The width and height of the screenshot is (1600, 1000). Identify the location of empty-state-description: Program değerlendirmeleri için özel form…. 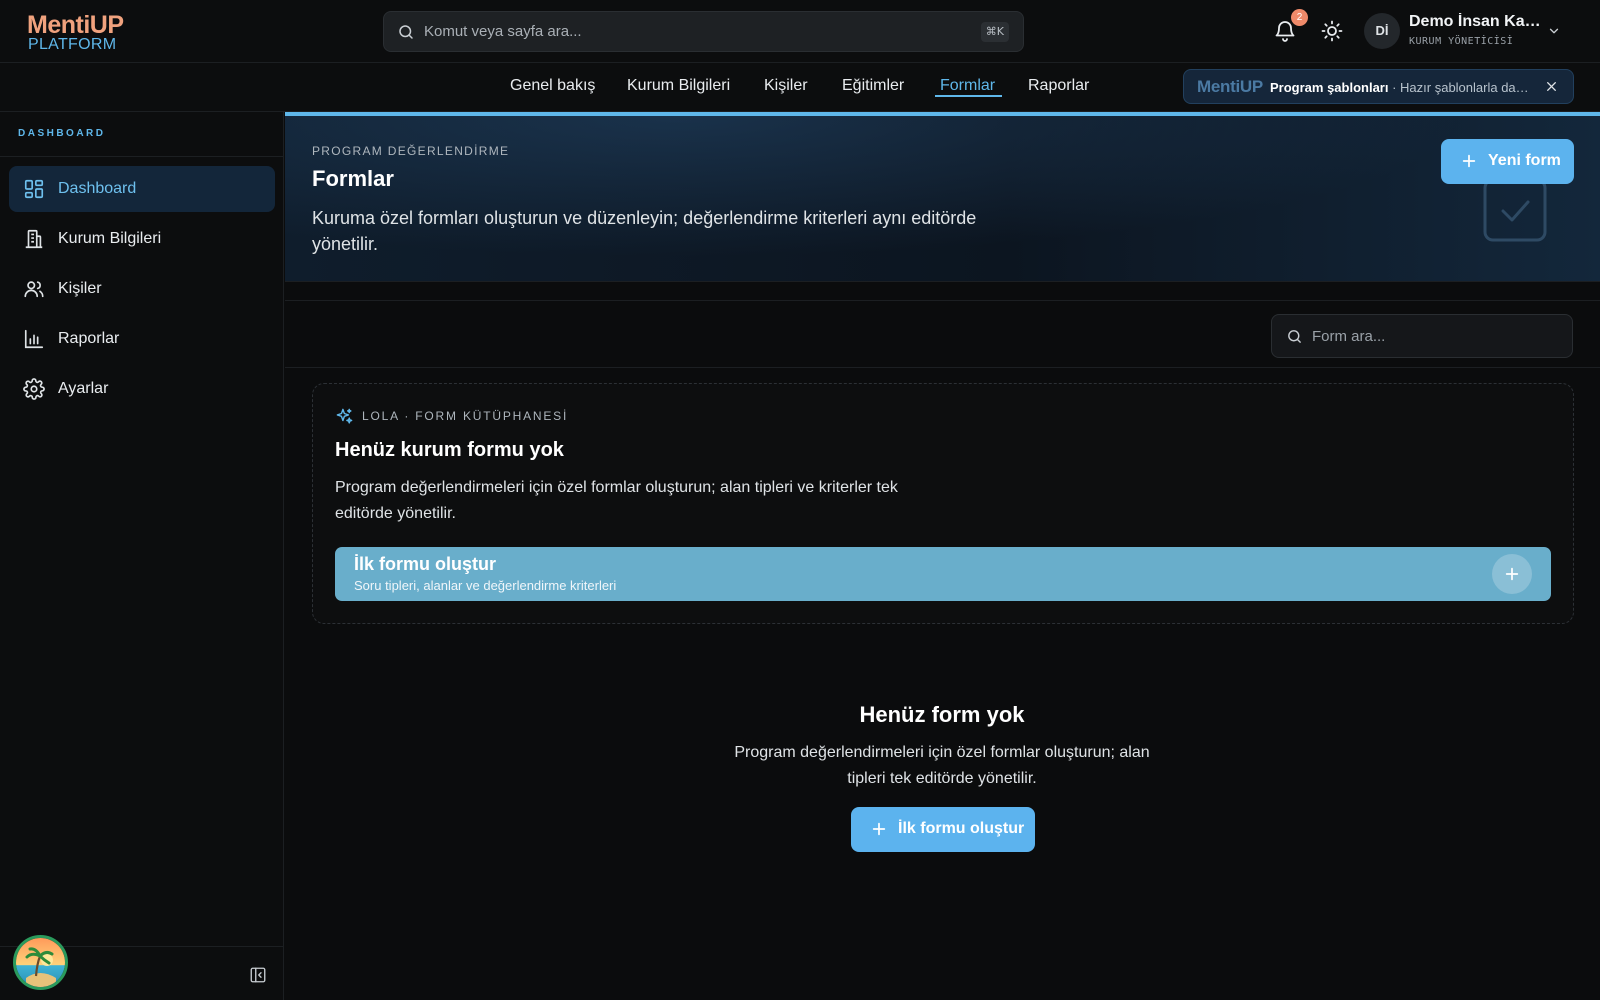
(942, 765).